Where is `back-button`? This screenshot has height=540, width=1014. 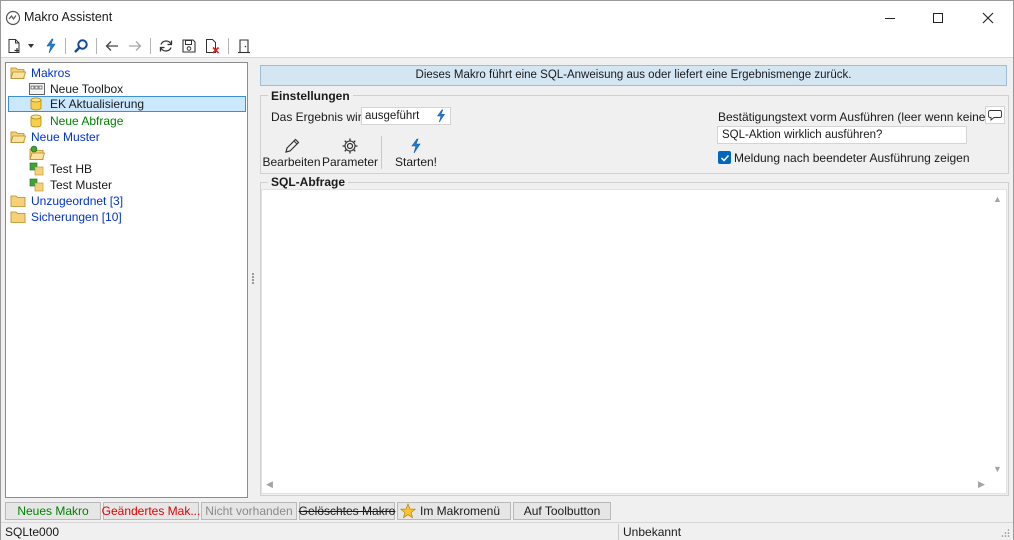 back-button is located at coordinates (112, 46).